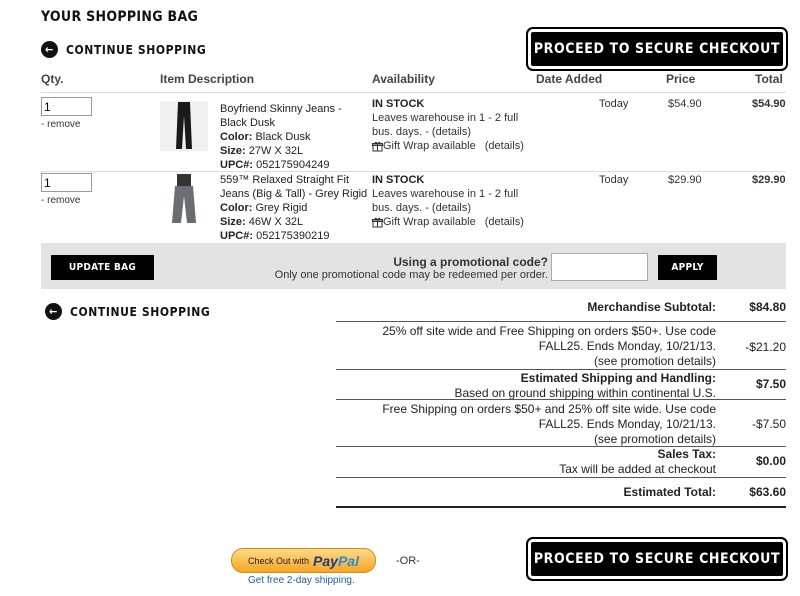  I want to click on tax-note: Tax will be added at checkout, so click(637, 469).